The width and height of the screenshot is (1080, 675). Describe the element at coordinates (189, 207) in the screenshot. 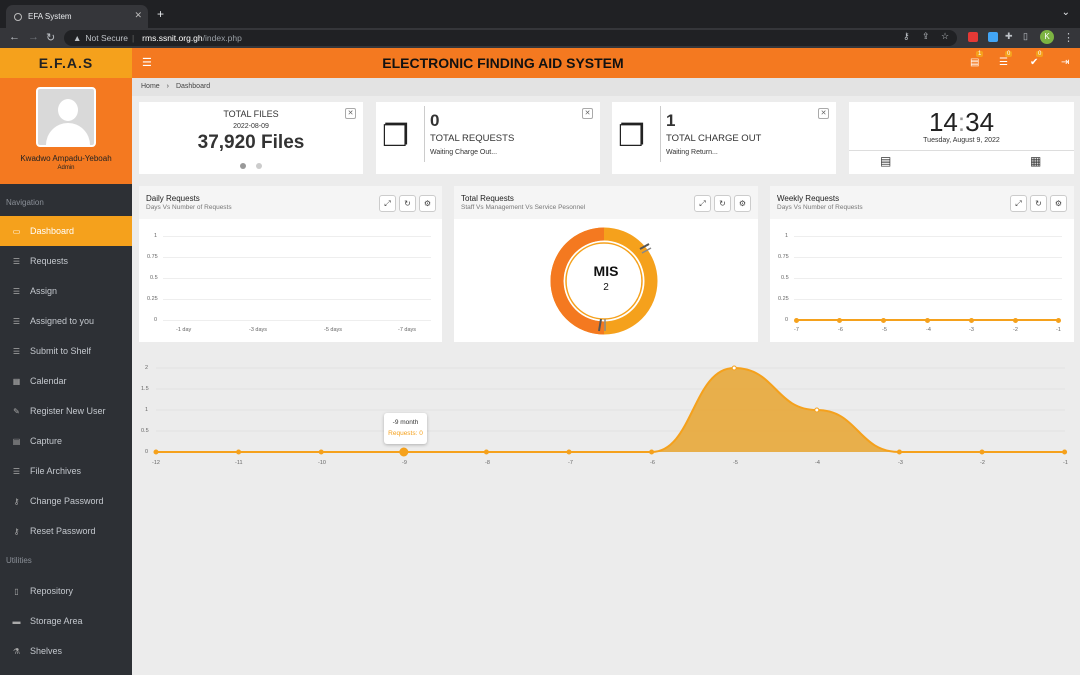

I see `daily-subtitle: Days Vs Number of Requests` at that location.